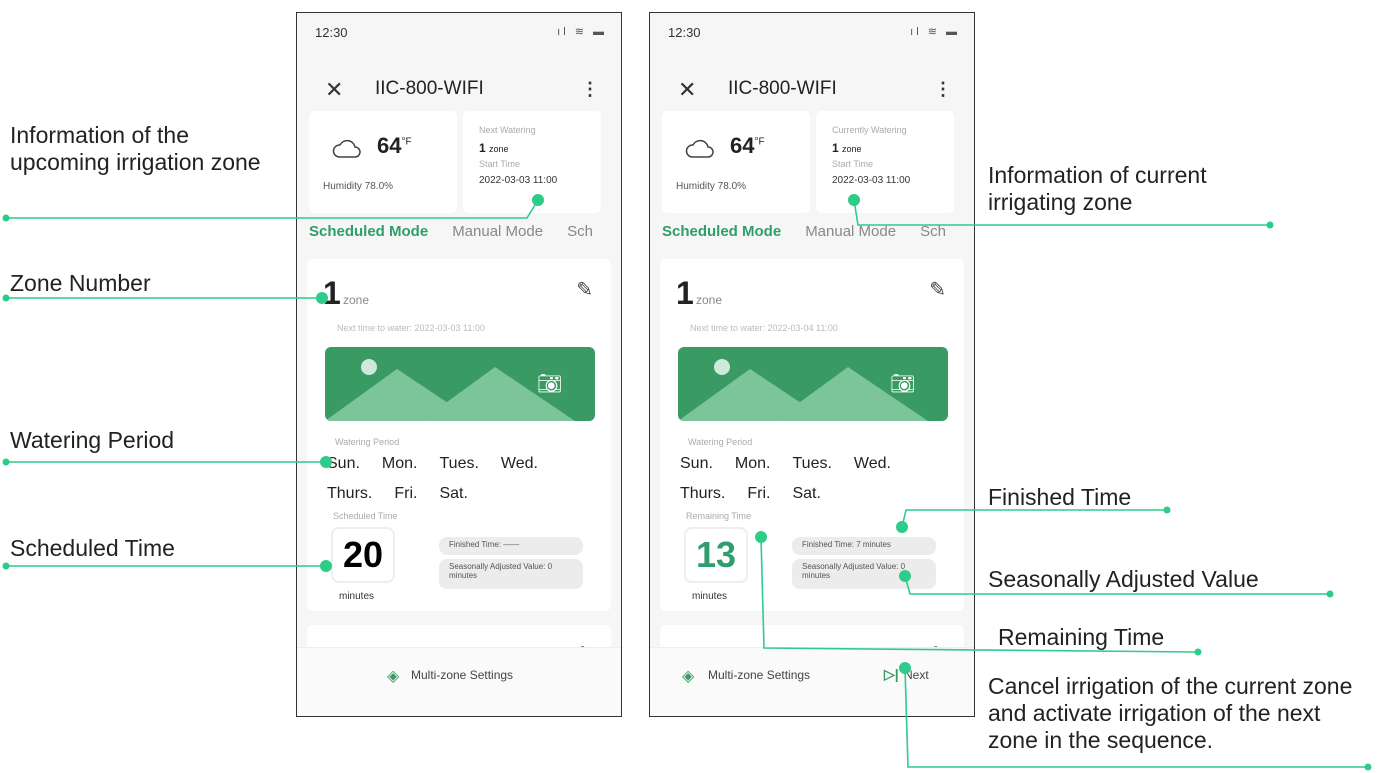 The height and width of the screenshot is (773, 1377). Describe the element at coordinates (494, 148) in the screenshot. I see `next-watering-zone: 1 zone` at that location.